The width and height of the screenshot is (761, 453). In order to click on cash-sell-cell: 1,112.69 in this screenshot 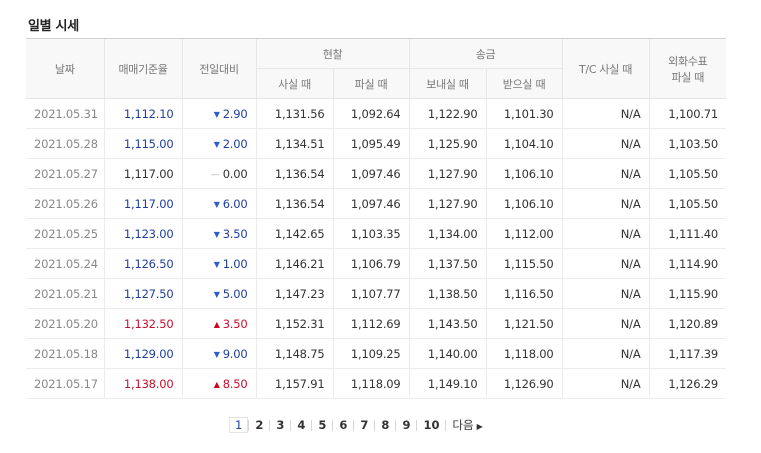, I will do `click(371, 323)`.